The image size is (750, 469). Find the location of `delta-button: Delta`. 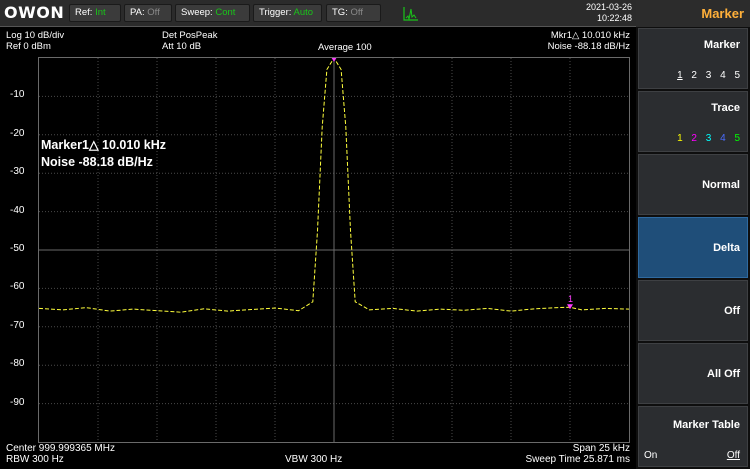

delta-button: Delta is located at coordinates (693, 247).